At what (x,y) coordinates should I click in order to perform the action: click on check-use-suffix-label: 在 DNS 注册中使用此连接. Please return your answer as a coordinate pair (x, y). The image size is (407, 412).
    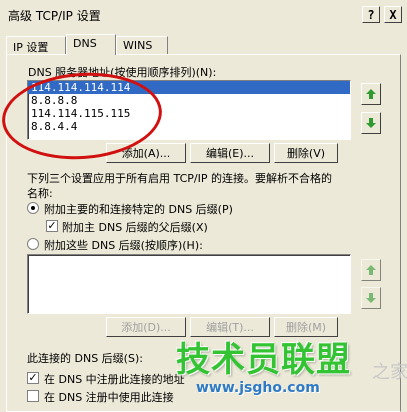
    Looking at the image, I should click on (109, 397).